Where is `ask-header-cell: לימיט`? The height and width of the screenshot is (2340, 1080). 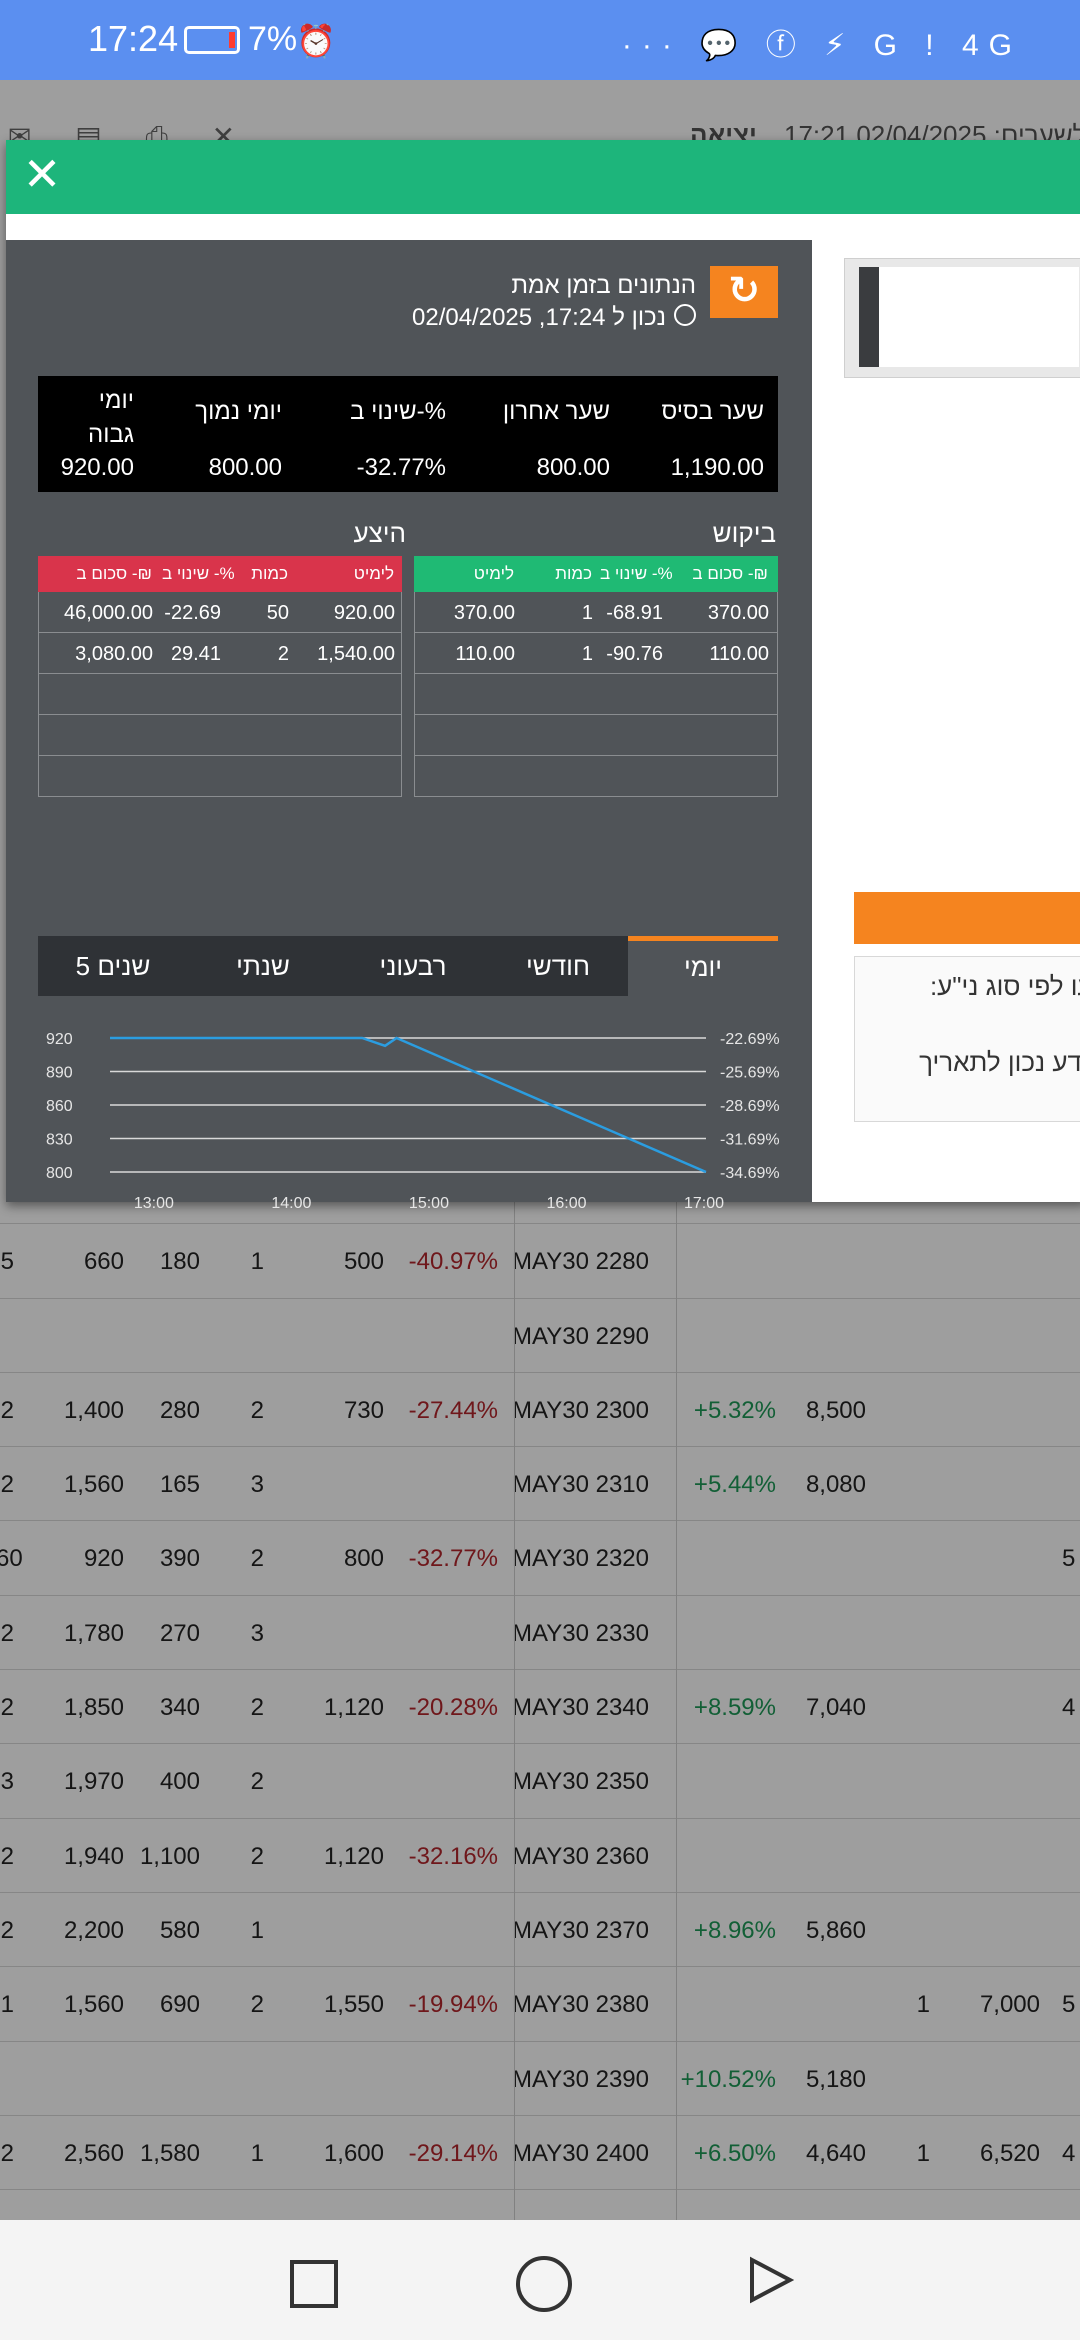
ask-header-cell: לימיט is located at coordinates (373, 573).